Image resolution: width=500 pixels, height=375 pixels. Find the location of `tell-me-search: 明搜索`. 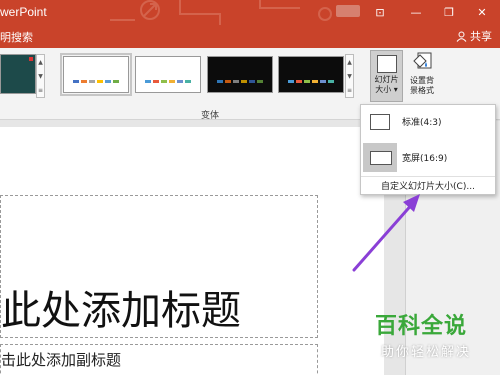

tell-me-search: 明搜索 is located at coordinates (16, 37).